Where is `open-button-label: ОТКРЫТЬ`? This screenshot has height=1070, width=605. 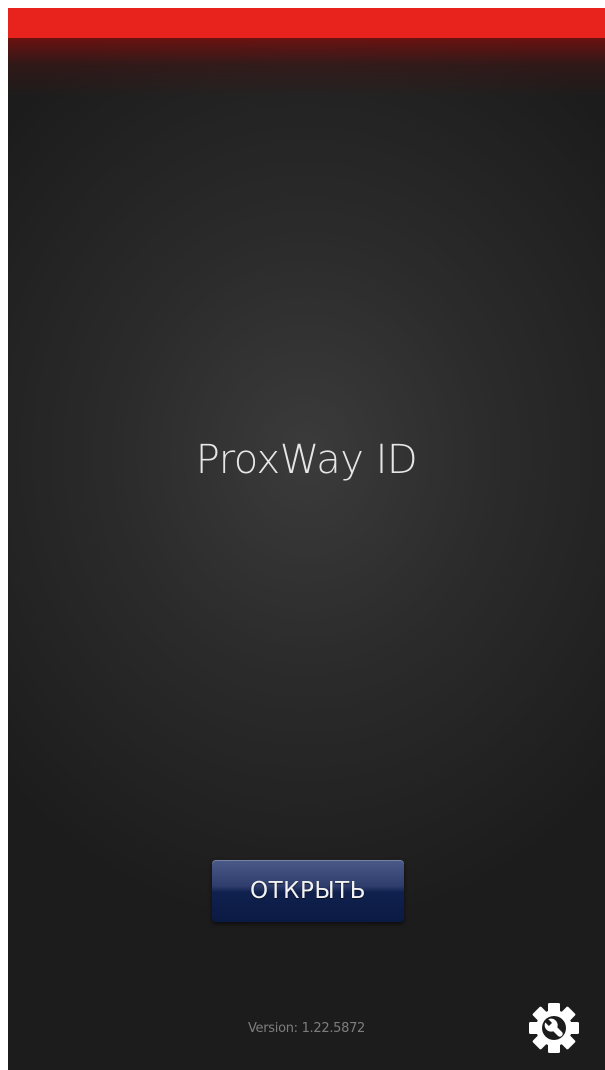 open-button-label: ОТКРЫТЬ is located at coordinates (308, 891).